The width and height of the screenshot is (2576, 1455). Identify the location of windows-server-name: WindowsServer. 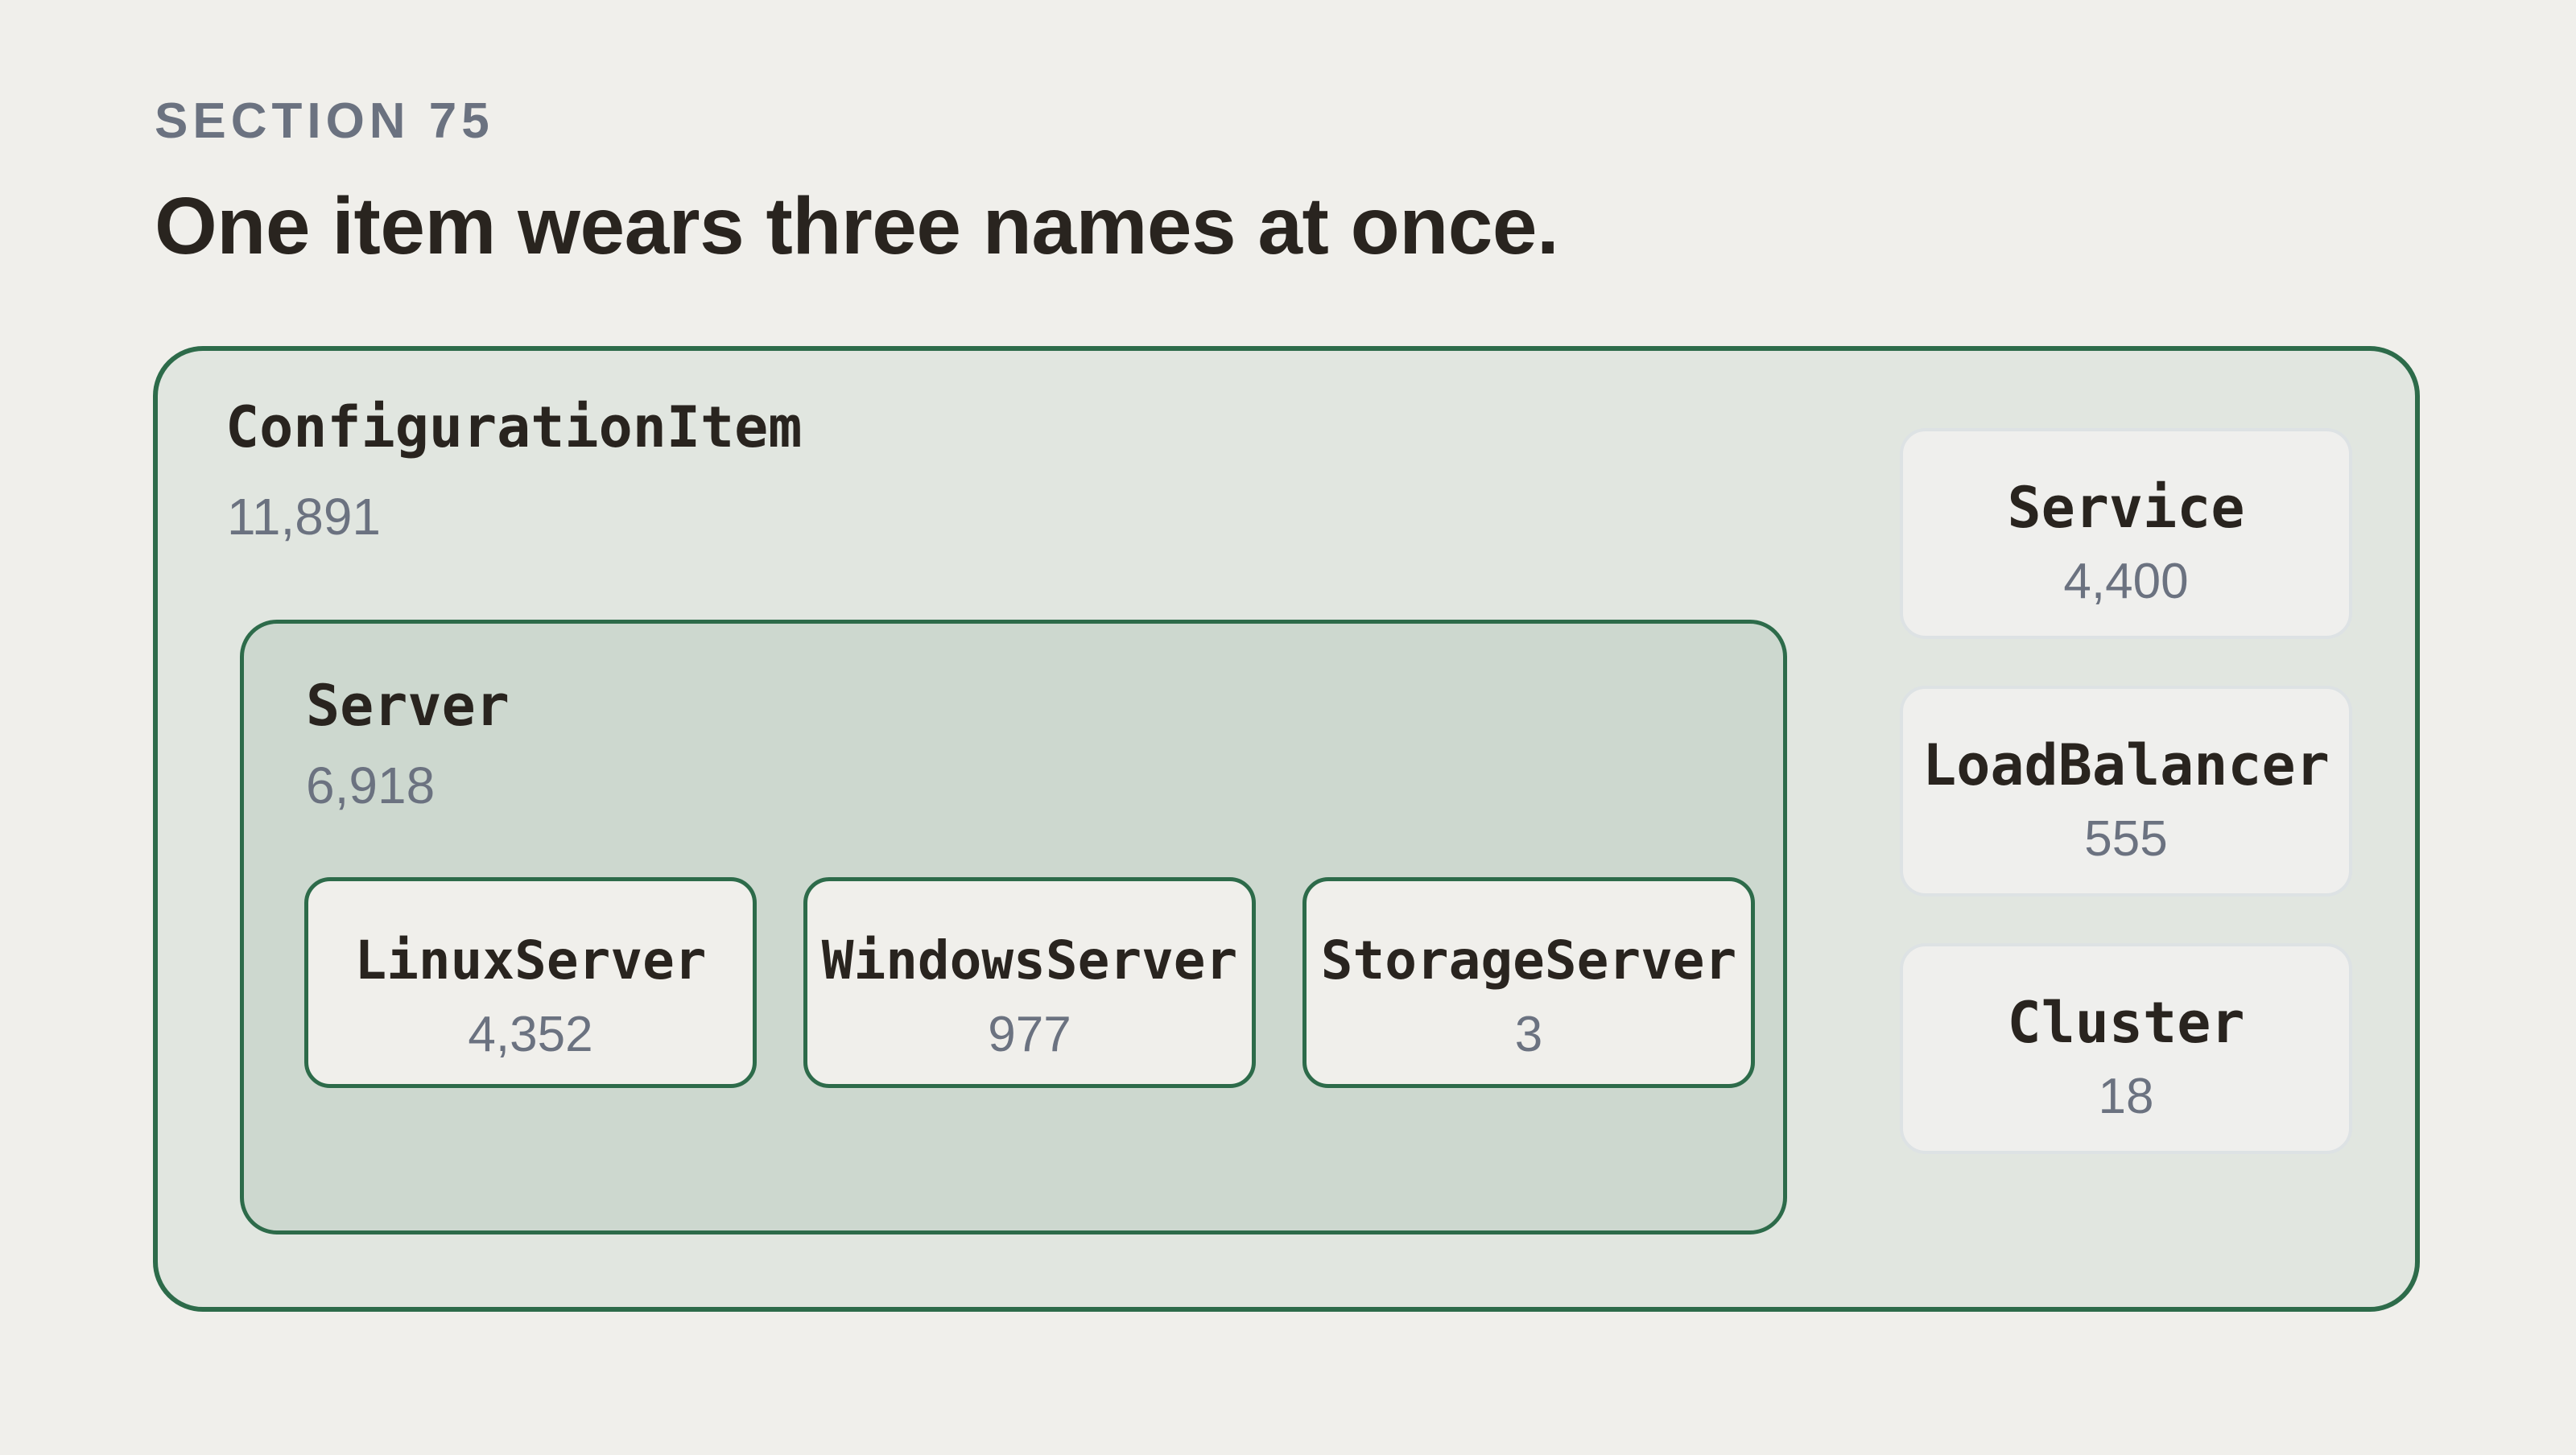
(1029, 960).